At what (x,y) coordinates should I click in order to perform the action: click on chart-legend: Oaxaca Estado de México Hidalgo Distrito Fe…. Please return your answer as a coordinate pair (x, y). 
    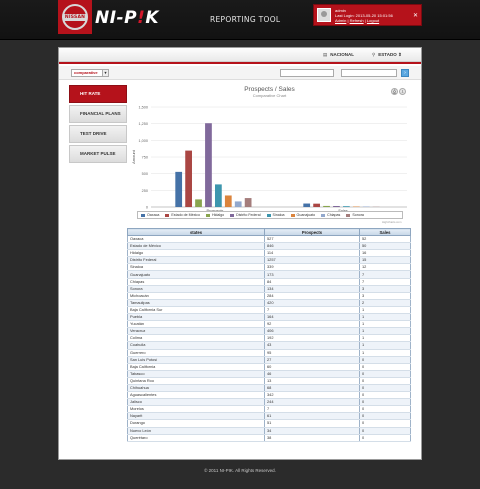
    Looking at the image, I should click on (270, 215).